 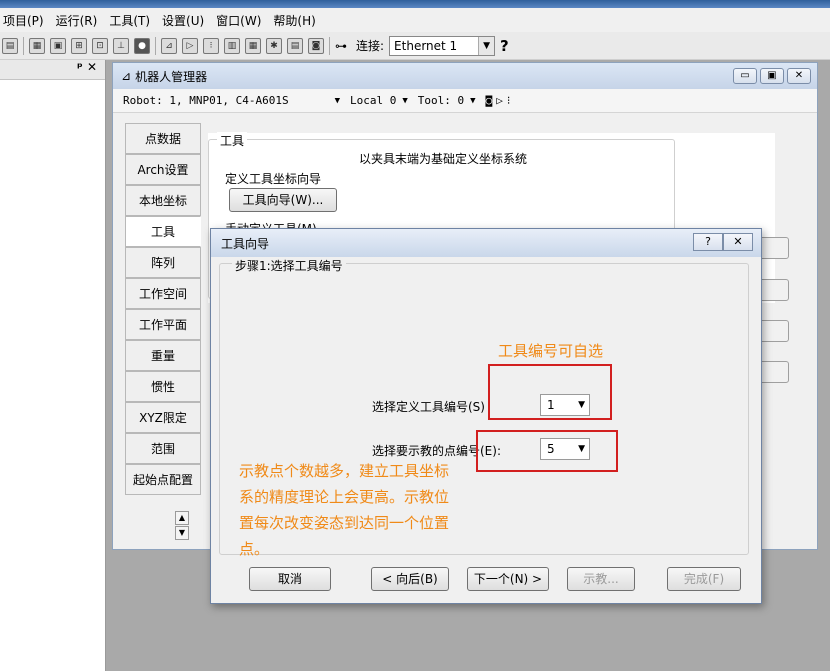 I want to click on menu-bar: 项目(P) 运行(R) 工具(T) 设置(U) 窗口(W) 帮助(H), so click(x=415, y=20).